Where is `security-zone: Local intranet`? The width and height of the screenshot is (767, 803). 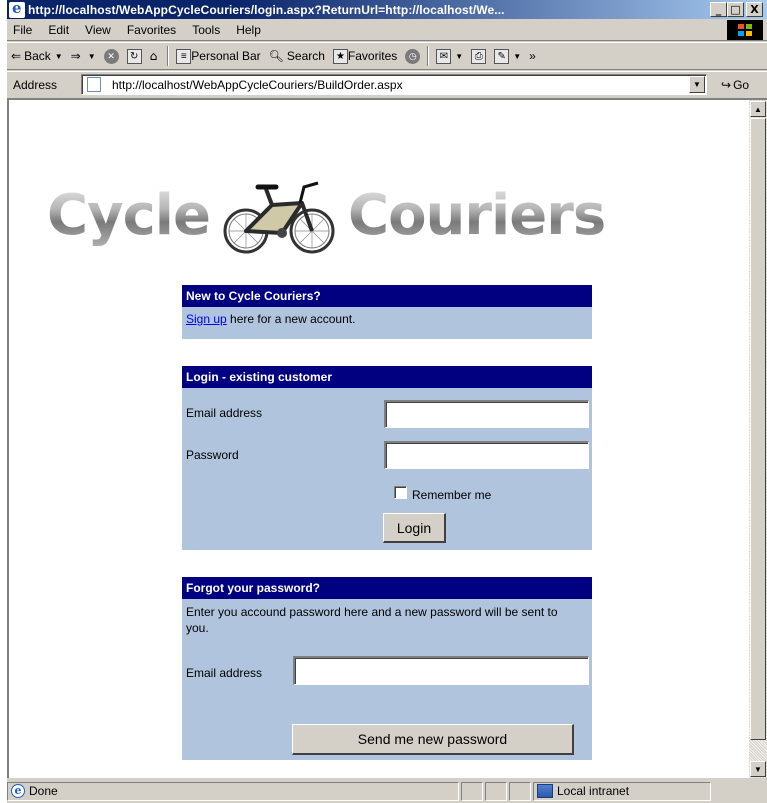 security-zone: Local intranet is located at coordinates (622, 791).